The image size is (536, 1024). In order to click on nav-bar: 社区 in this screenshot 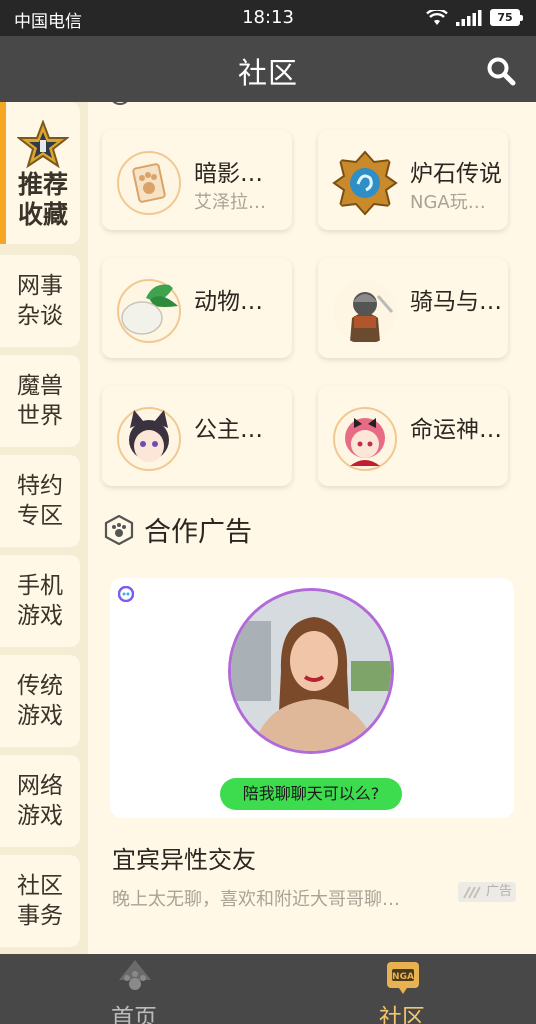, I will do `click(268, 69)`.